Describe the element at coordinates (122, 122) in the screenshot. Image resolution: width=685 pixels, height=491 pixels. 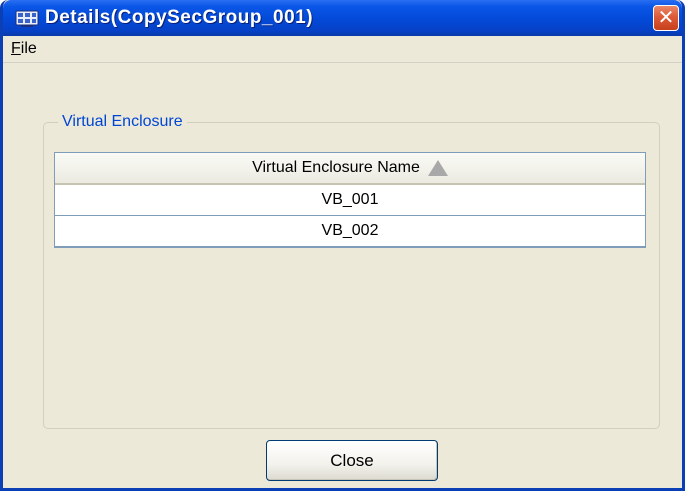
I see `group-label: Virtual Enclosure` at that location.